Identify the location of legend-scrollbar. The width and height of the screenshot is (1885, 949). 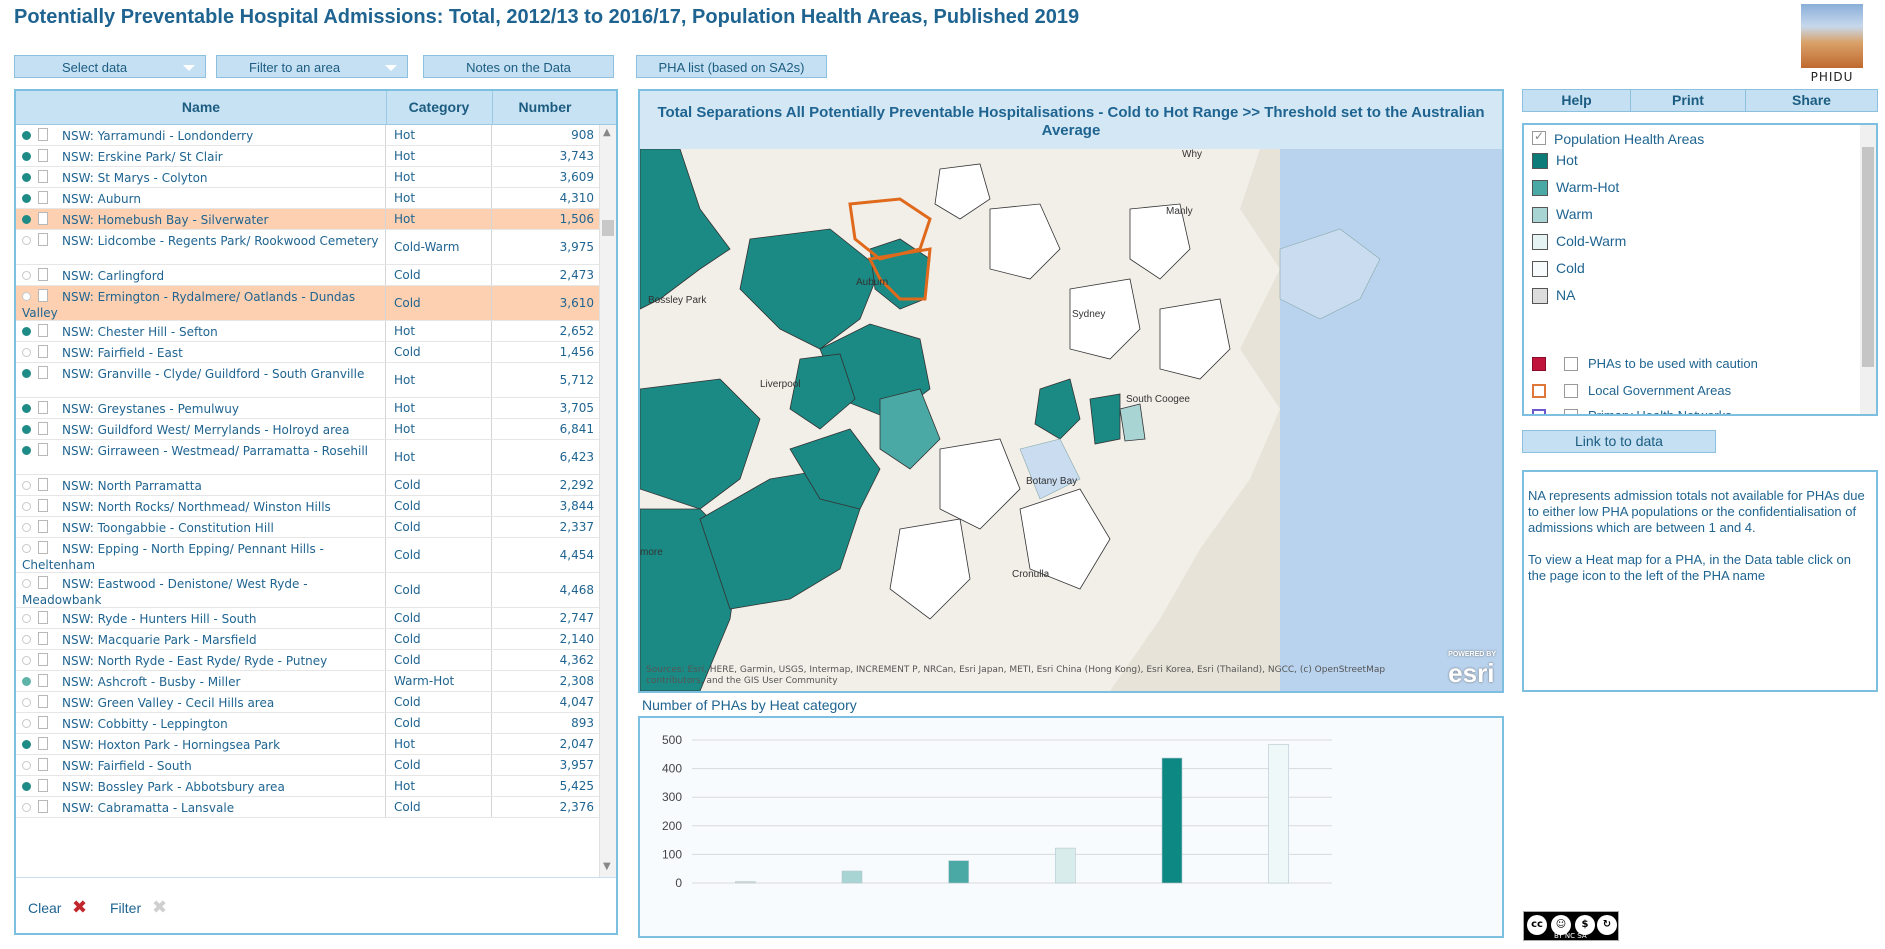
(1868, 269).